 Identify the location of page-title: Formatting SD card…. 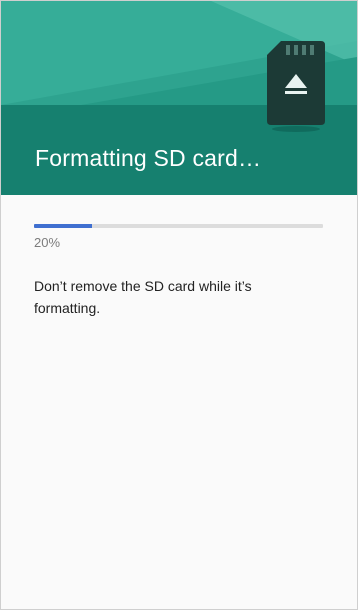
(148, 158).